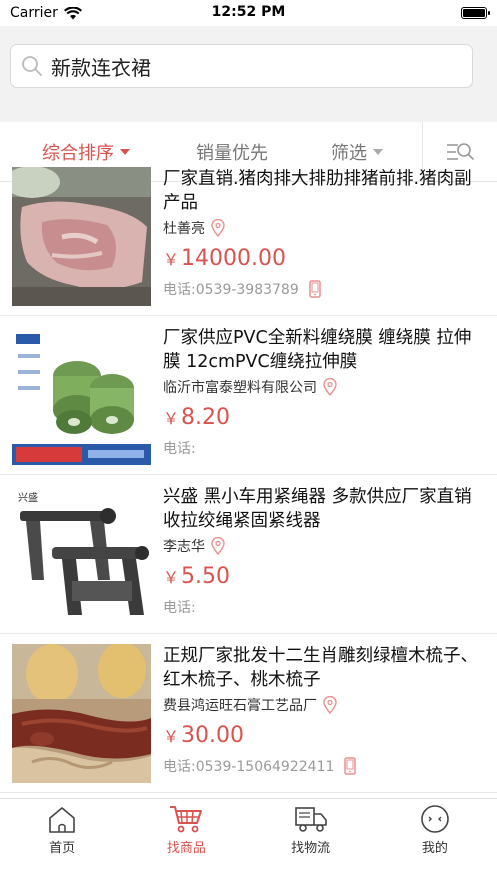 Image resolution: width=497 pixels, height=883 pixels. Describe the element at coordinates (265, 767) in the screenshot. I see `phone-number: 0539-15064922411` at that location.